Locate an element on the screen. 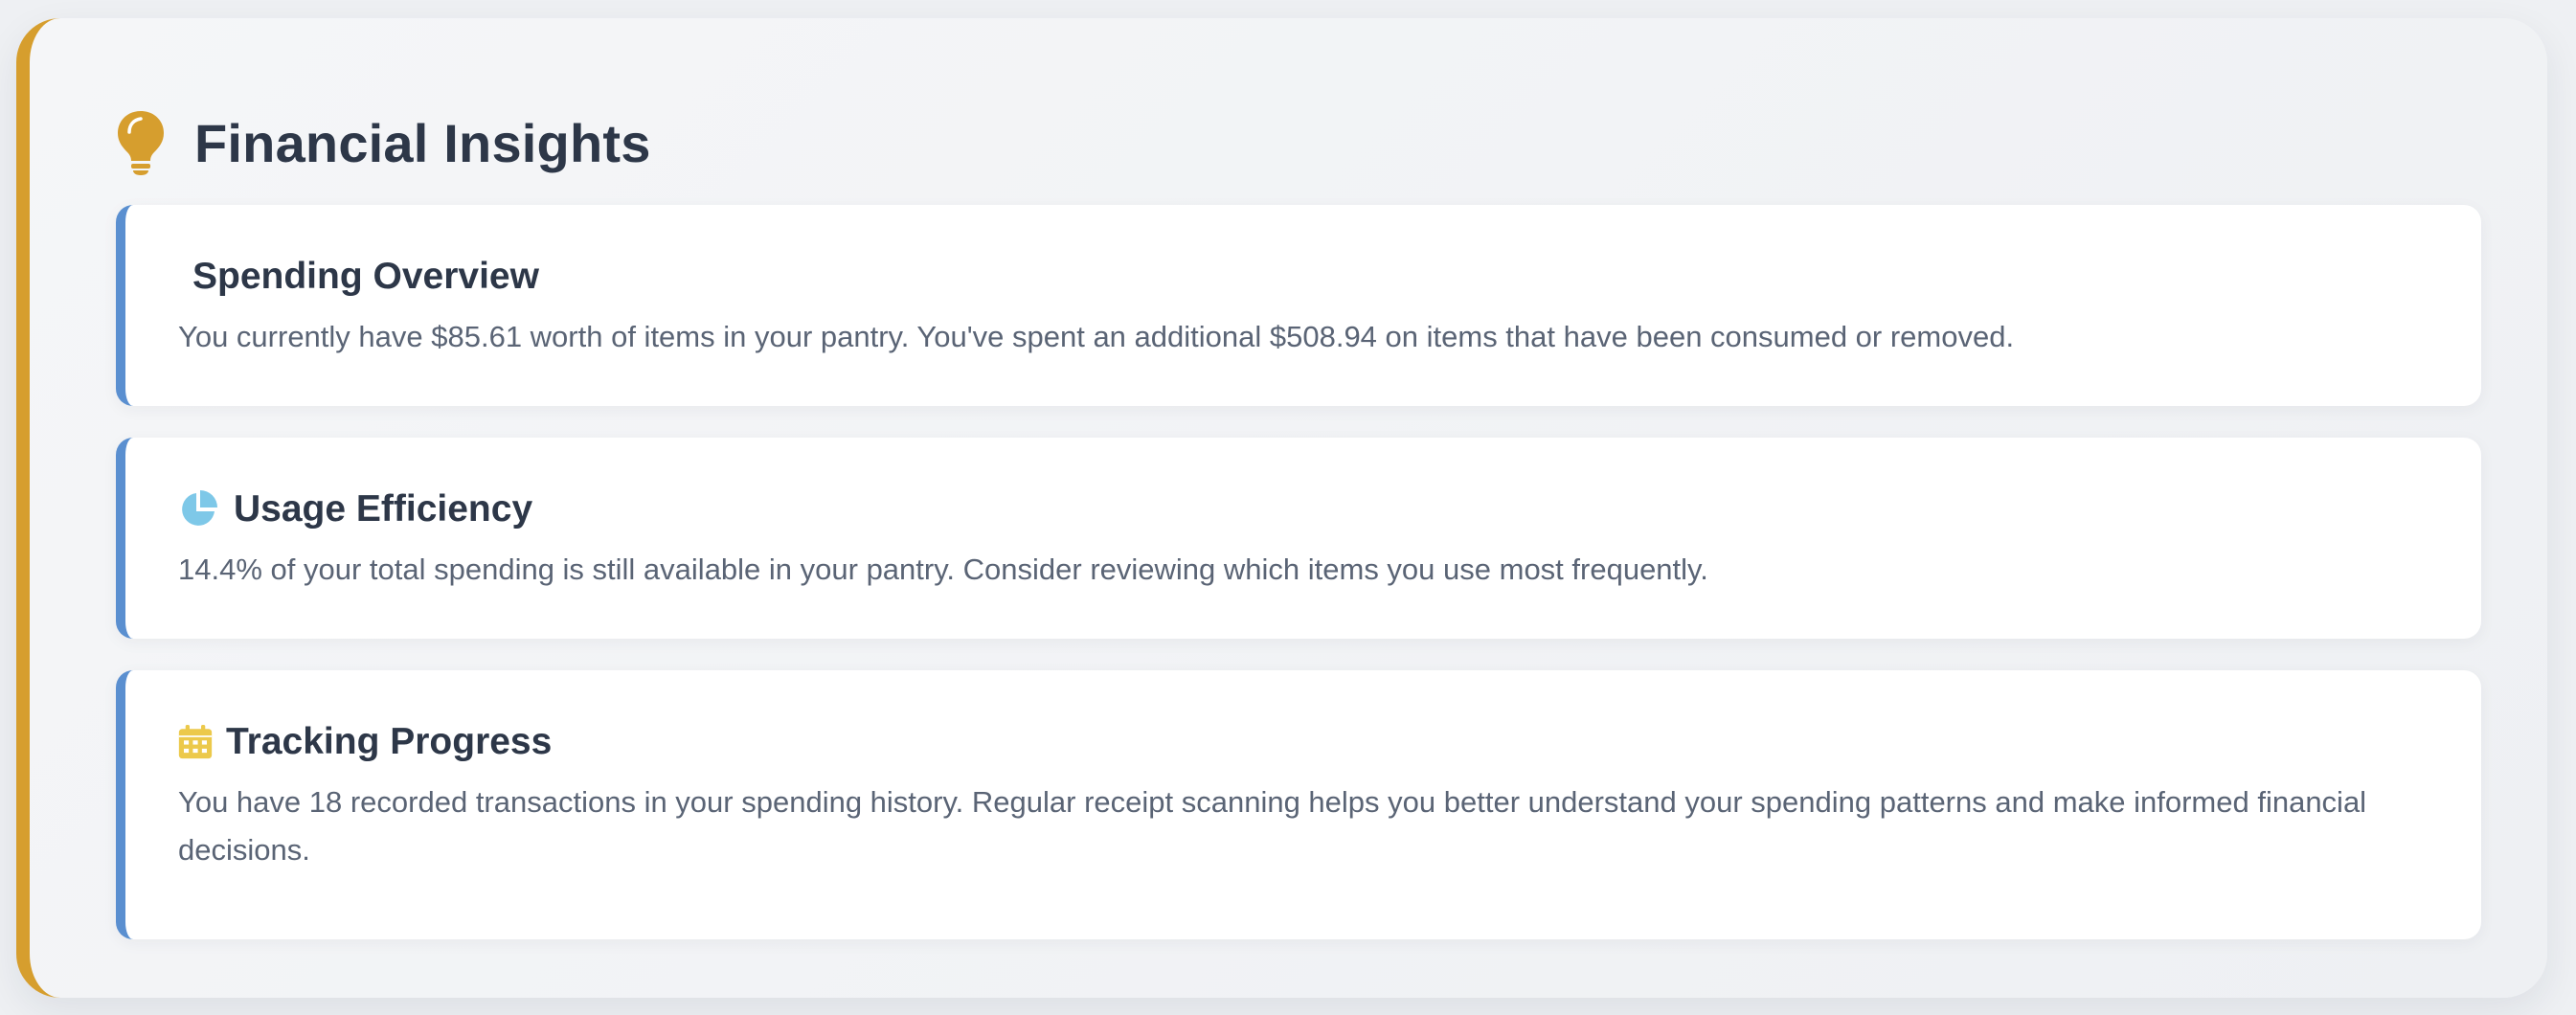 This screenshot has height=1015, width=2576. card-header: Usage Efficiency is located at coordinates (355, 509).